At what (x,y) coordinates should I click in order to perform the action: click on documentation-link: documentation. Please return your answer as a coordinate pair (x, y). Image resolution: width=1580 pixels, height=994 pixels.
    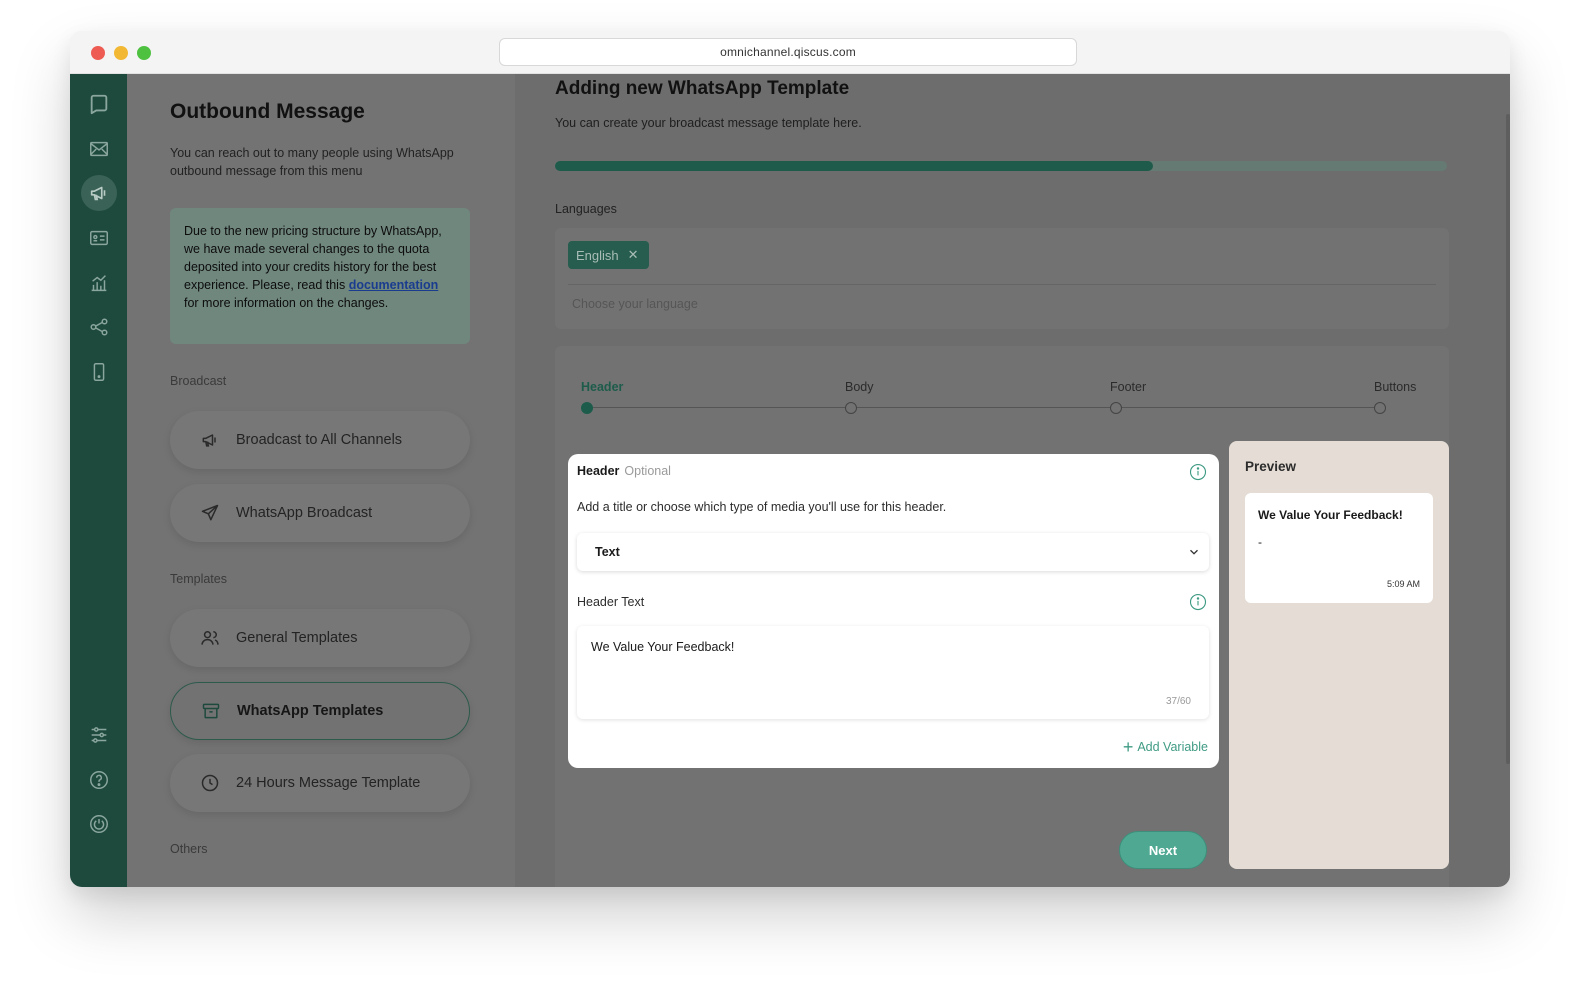
    Looking at the image, I should click on (394, 285).